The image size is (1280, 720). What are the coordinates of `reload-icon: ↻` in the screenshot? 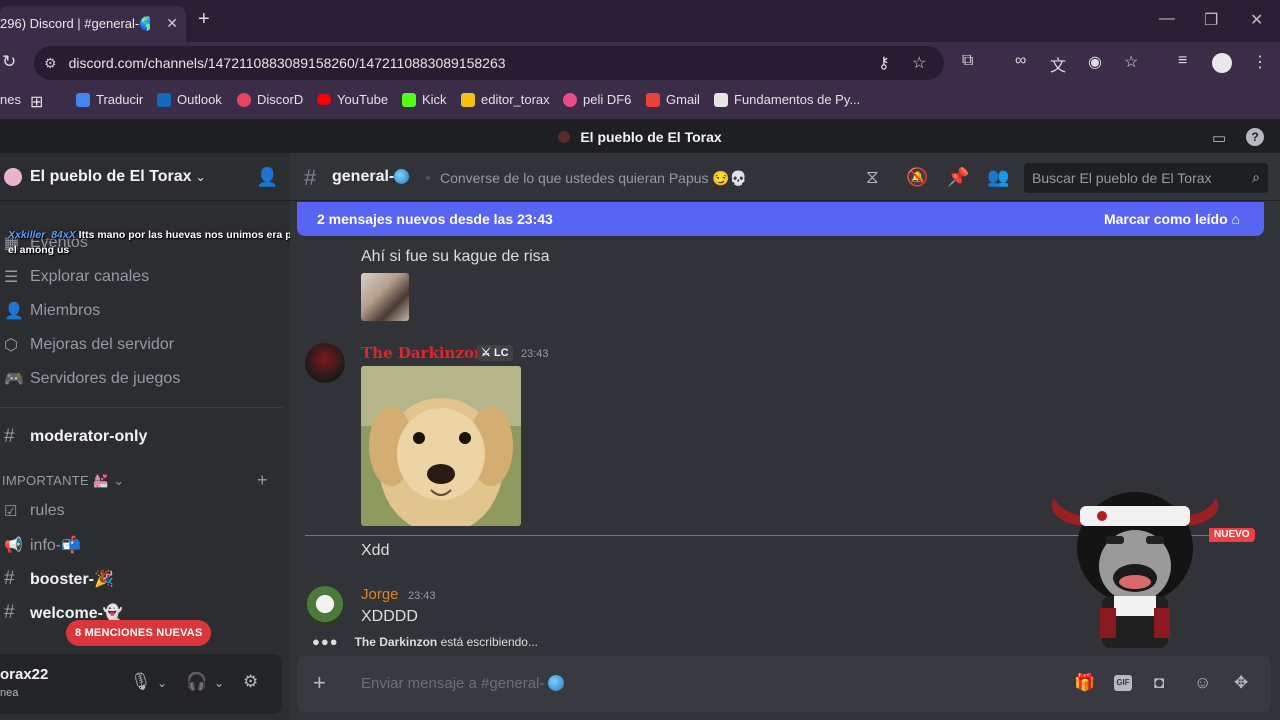 It's located at (9, 62).